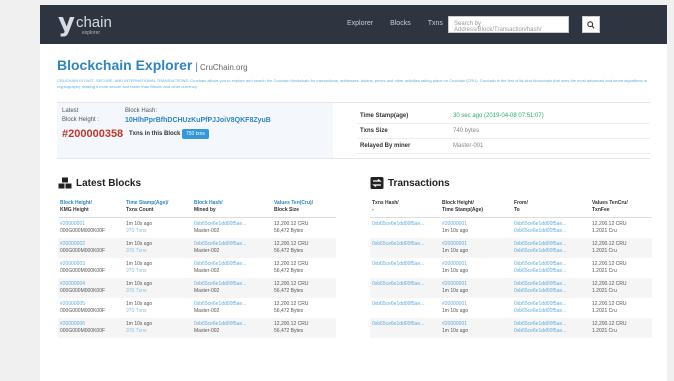 The image size is (674, 381). Describe the element at coordinates (109, 183) in the screenshot. I see `latest-blocks-title: Latest Blocks` at that location.